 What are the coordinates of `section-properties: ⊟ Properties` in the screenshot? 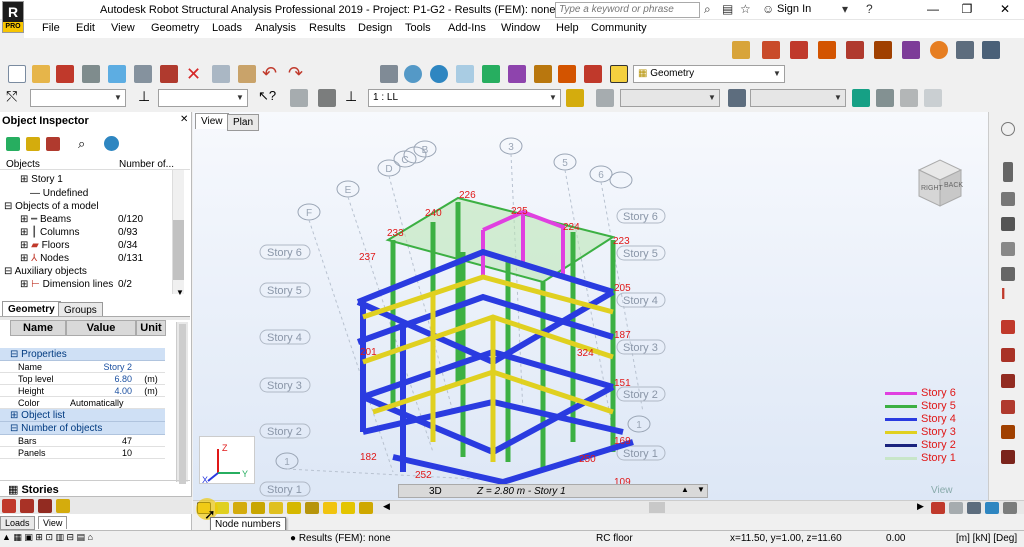 It's located at (82, 354).